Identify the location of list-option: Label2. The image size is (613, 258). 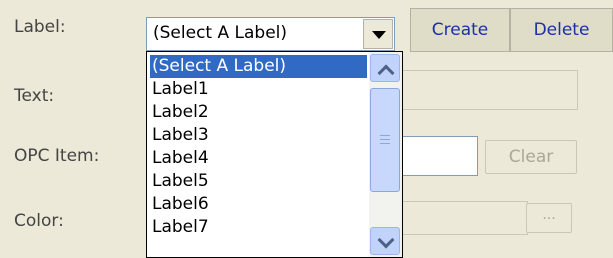
(180, 112).